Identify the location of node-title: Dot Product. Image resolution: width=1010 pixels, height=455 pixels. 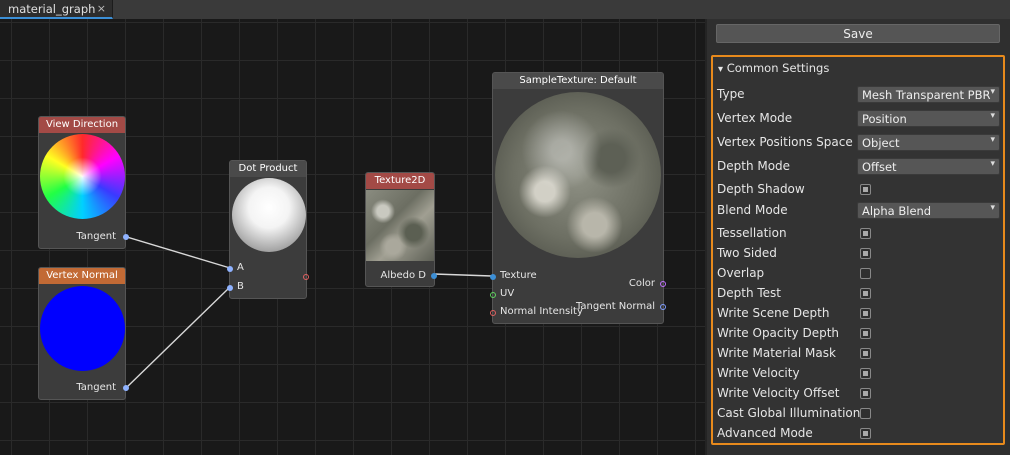
(268, 169).